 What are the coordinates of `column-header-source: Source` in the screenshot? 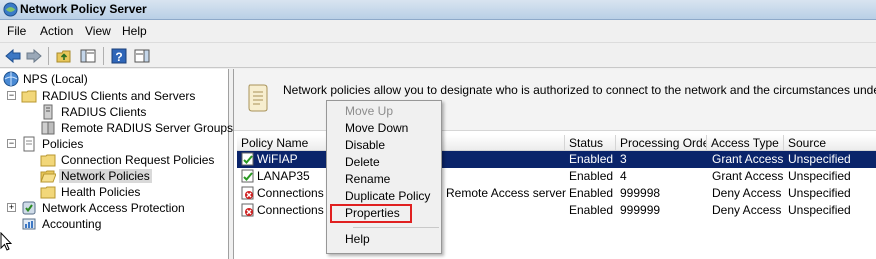 It's located at (830, 143).